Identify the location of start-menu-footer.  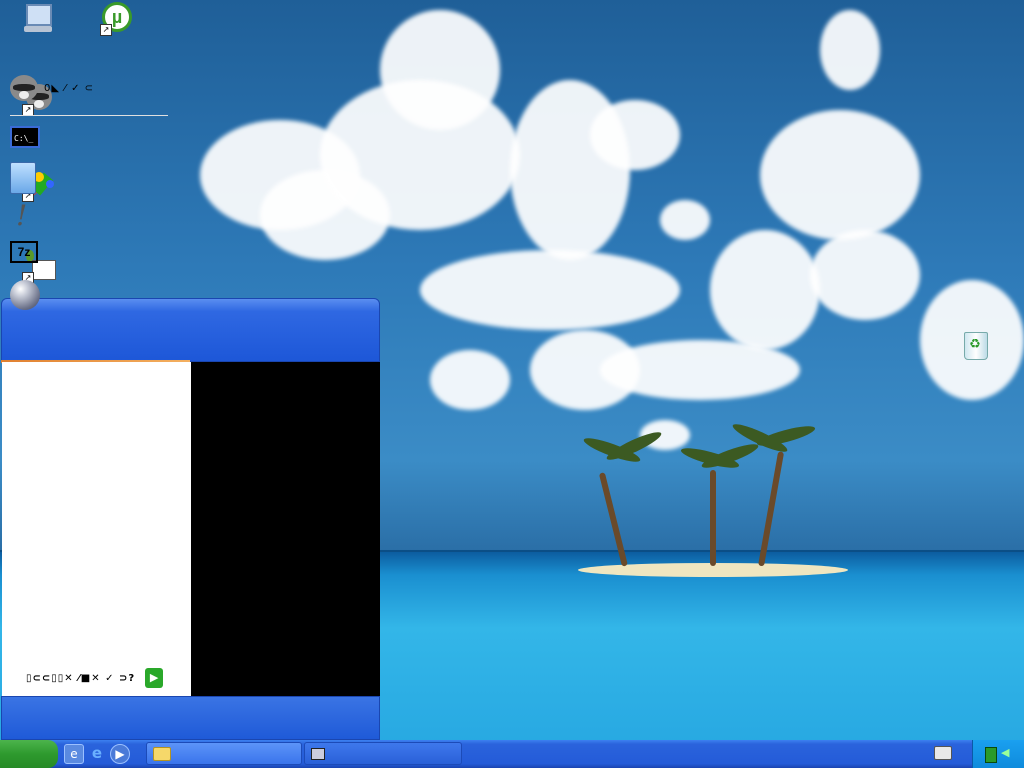
(190, 718).